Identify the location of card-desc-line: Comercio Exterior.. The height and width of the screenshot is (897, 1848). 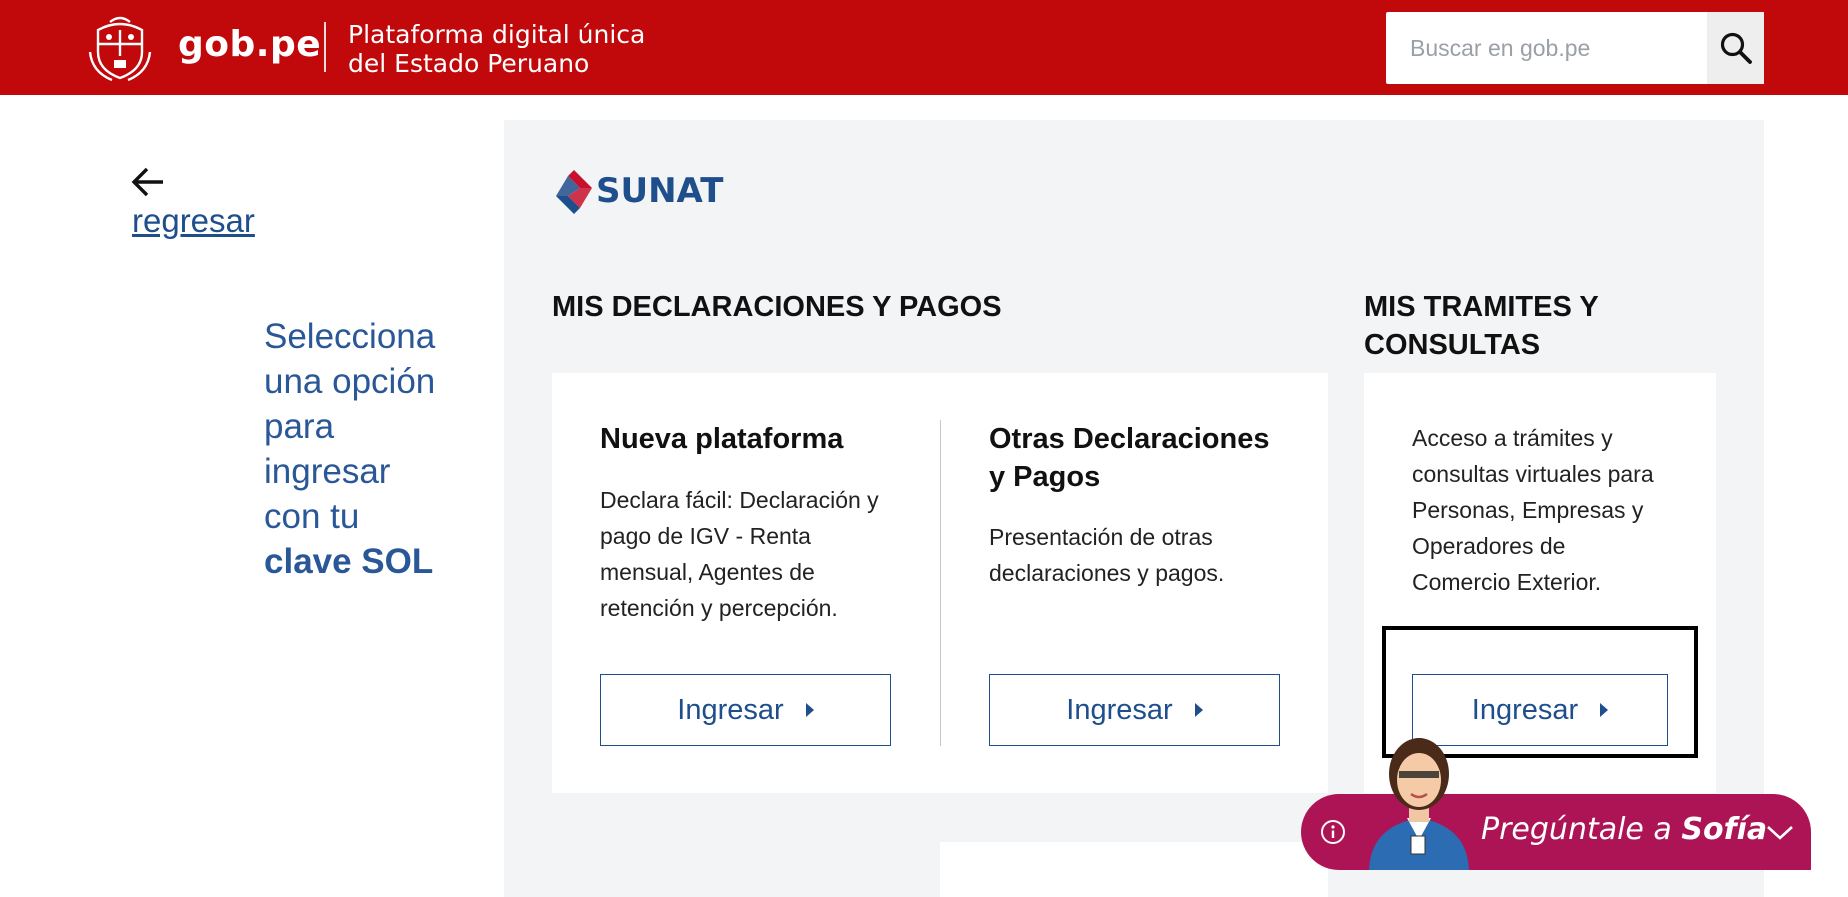
(1507, 582).